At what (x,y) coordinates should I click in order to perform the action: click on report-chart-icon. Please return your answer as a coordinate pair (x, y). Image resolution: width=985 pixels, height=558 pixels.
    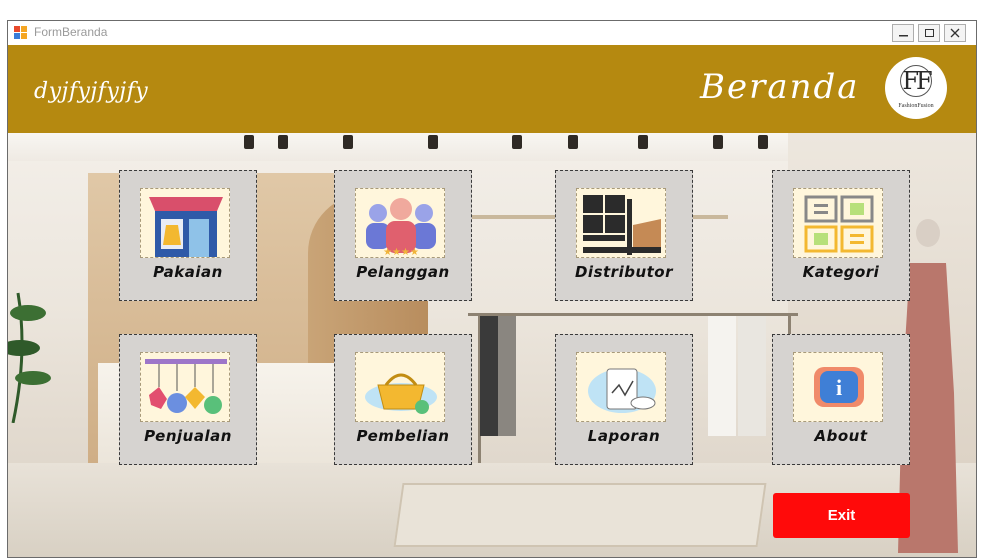
    Looking at the image, I should click on (621, 387).